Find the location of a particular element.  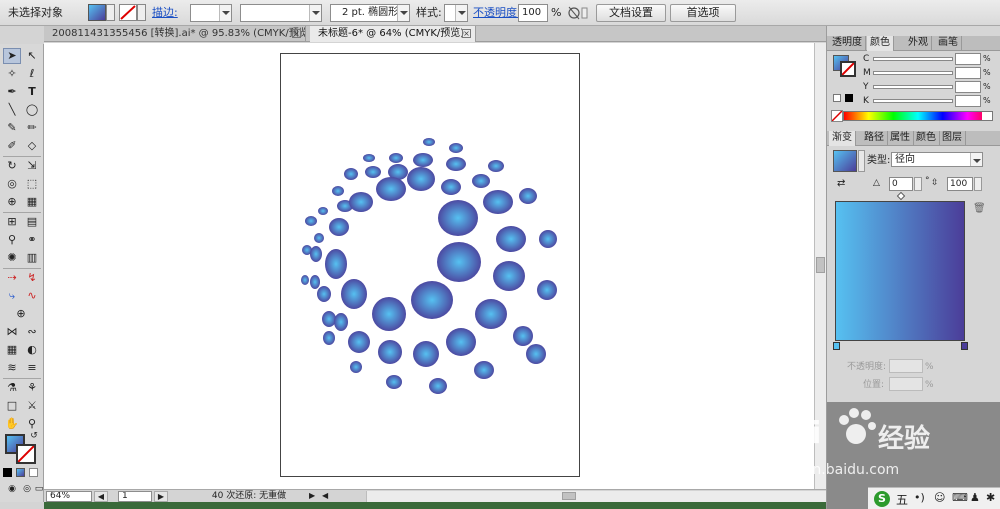

target-tool-icon: ⊕ is located at coordinates (21, 314).